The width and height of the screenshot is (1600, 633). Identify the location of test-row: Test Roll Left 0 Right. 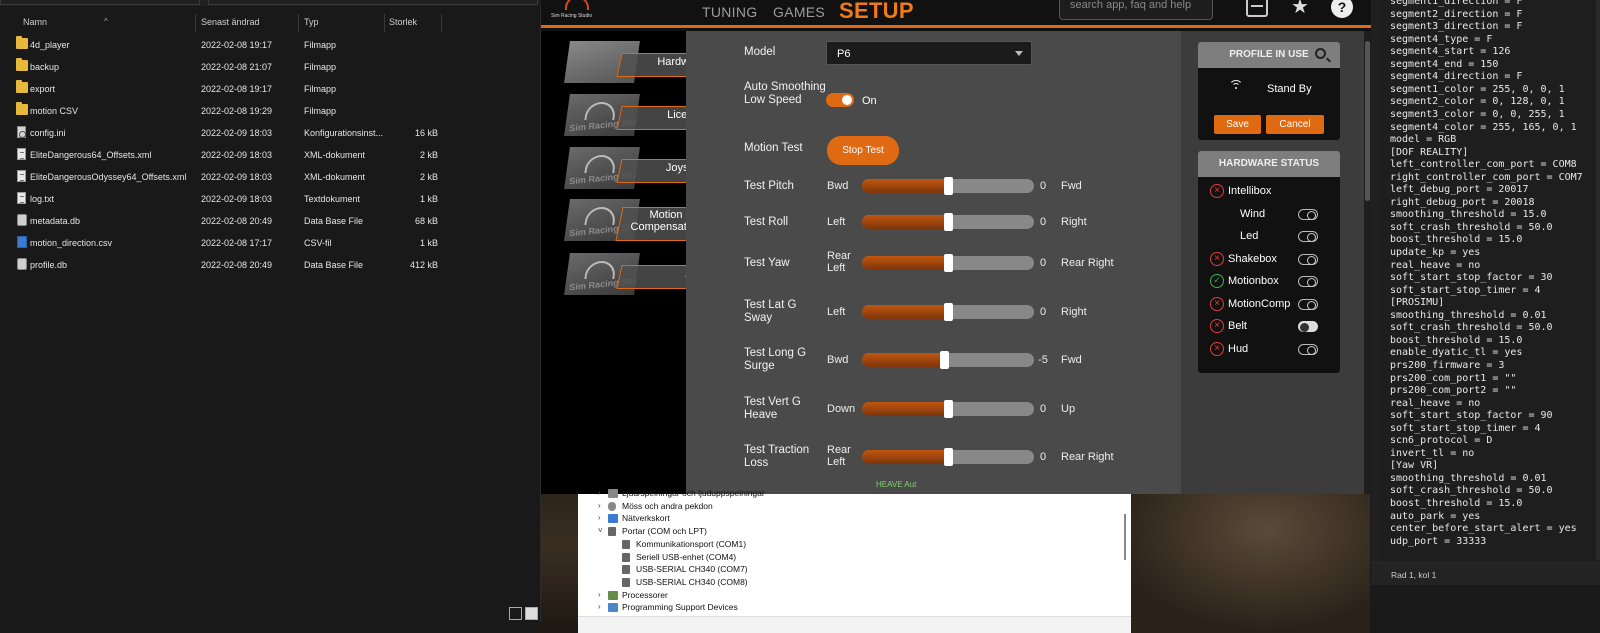
(933, 231).